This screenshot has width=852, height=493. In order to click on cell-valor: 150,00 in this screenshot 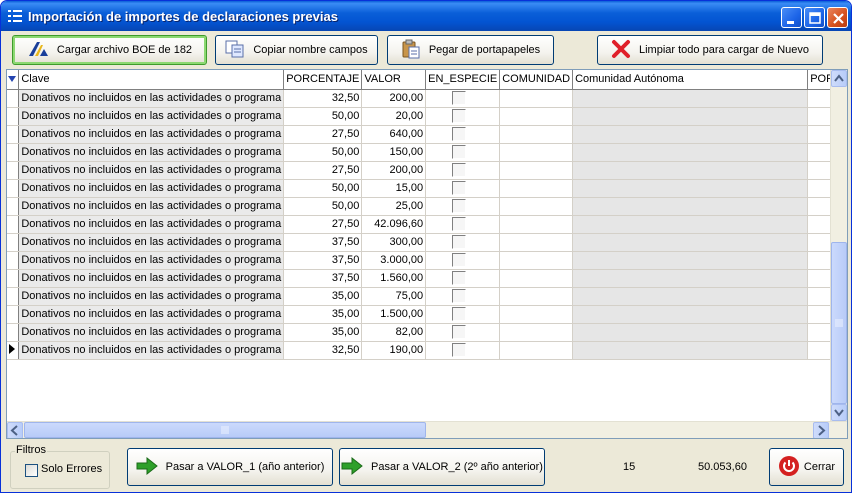, I will do `click(394, 152)`.